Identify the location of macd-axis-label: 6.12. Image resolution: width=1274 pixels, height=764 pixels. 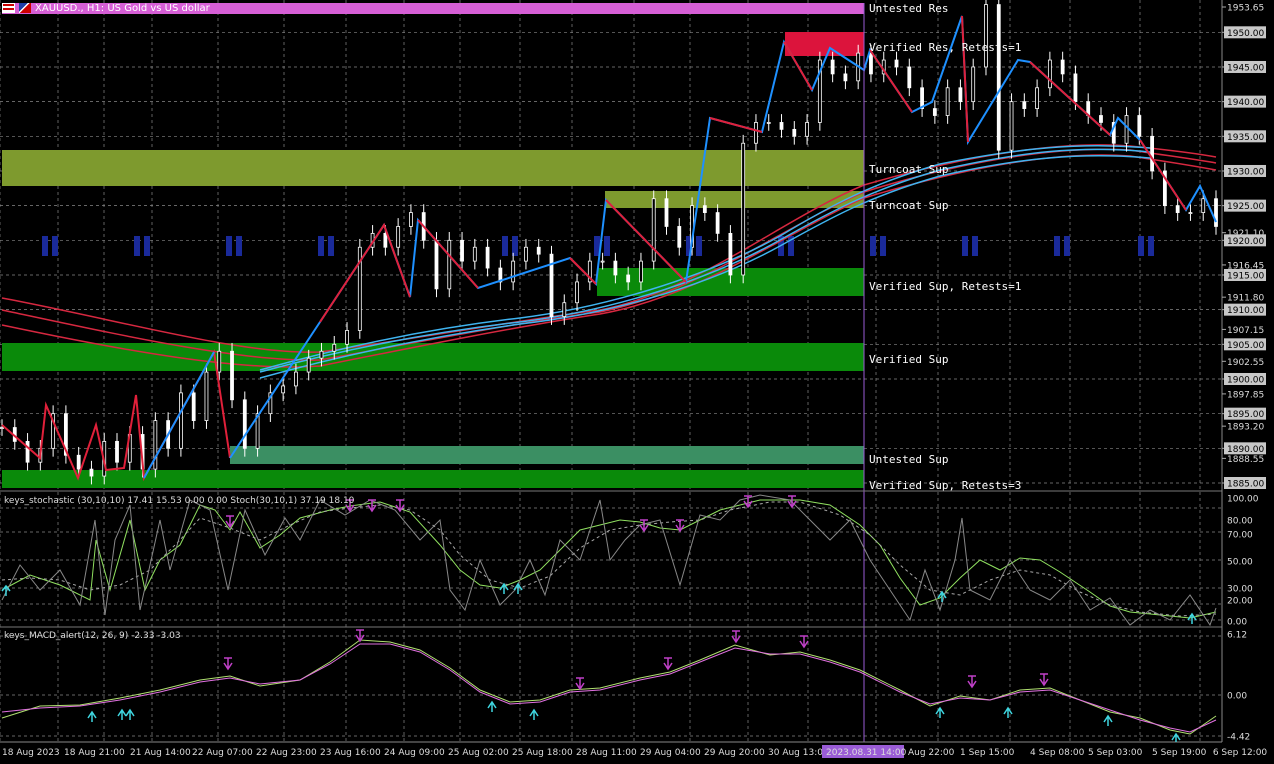
(1237, 636).